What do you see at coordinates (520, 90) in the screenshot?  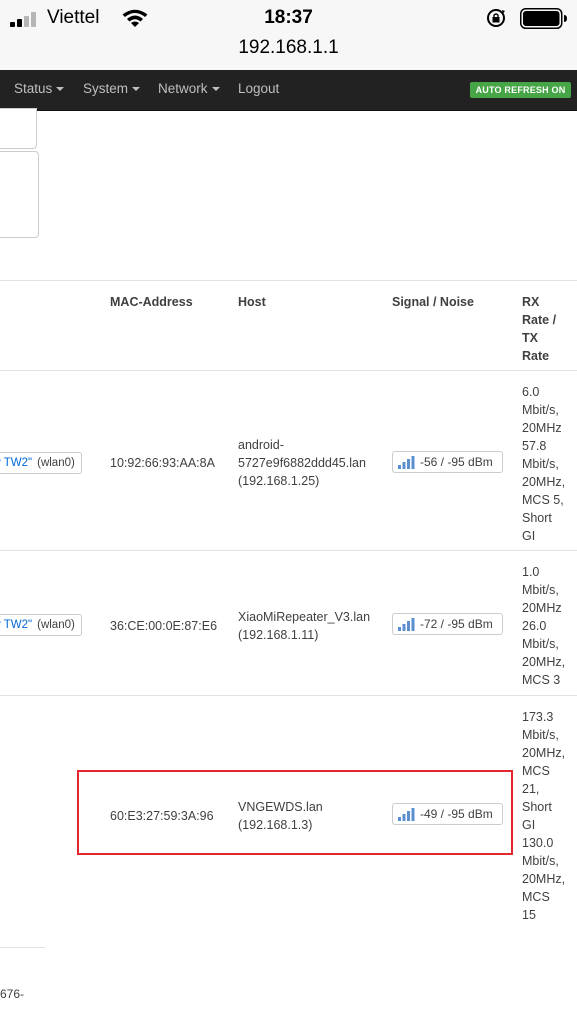 I see `auto-refresh-toggle: AUTO REFRESH ON` at bounding box center [520, 90].